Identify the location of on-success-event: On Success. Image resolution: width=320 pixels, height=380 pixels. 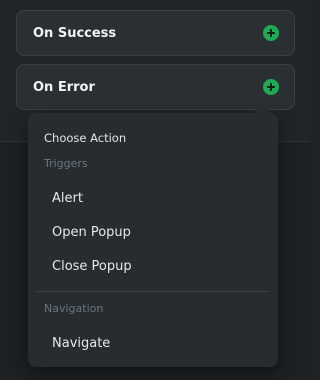
(155, 33).